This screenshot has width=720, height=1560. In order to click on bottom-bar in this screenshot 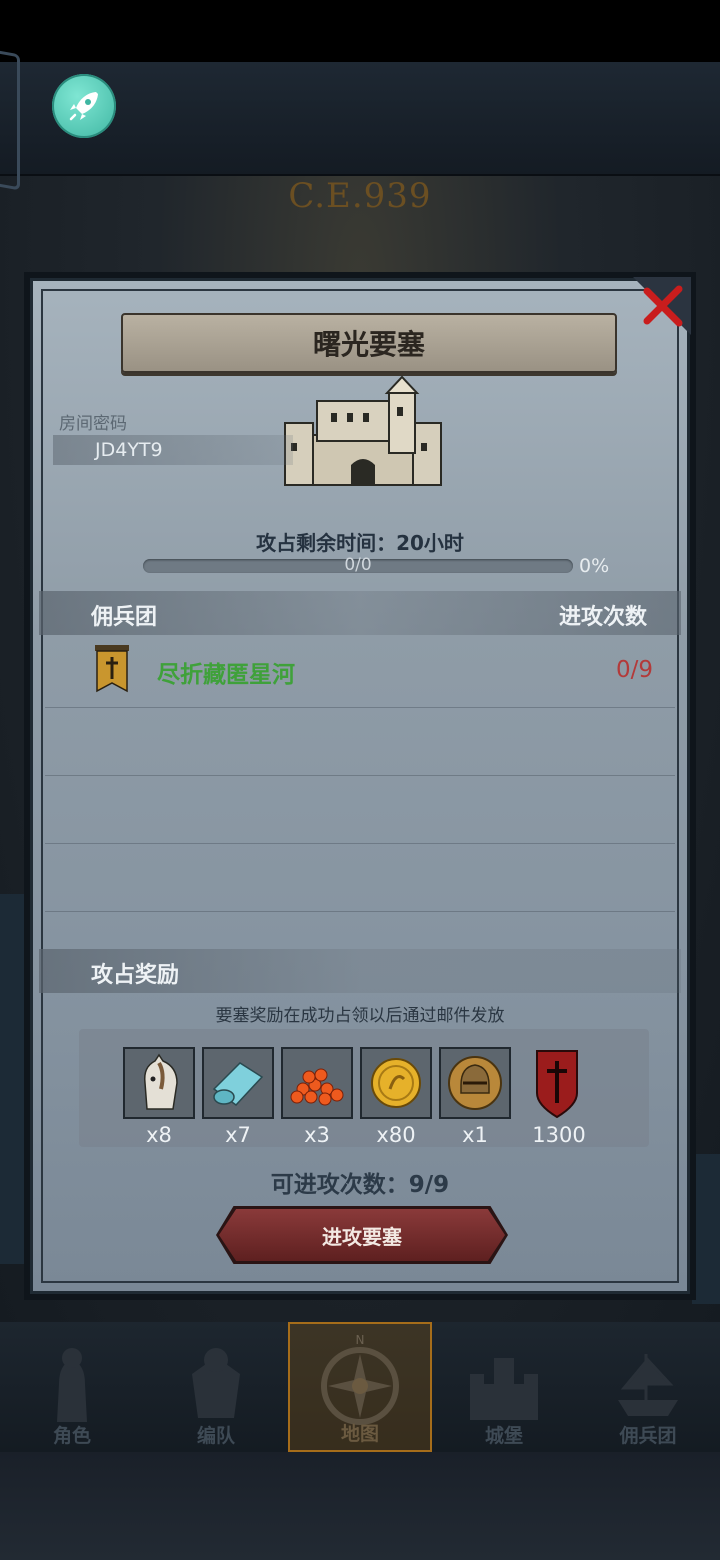, I will do `click(360, 1506)`.